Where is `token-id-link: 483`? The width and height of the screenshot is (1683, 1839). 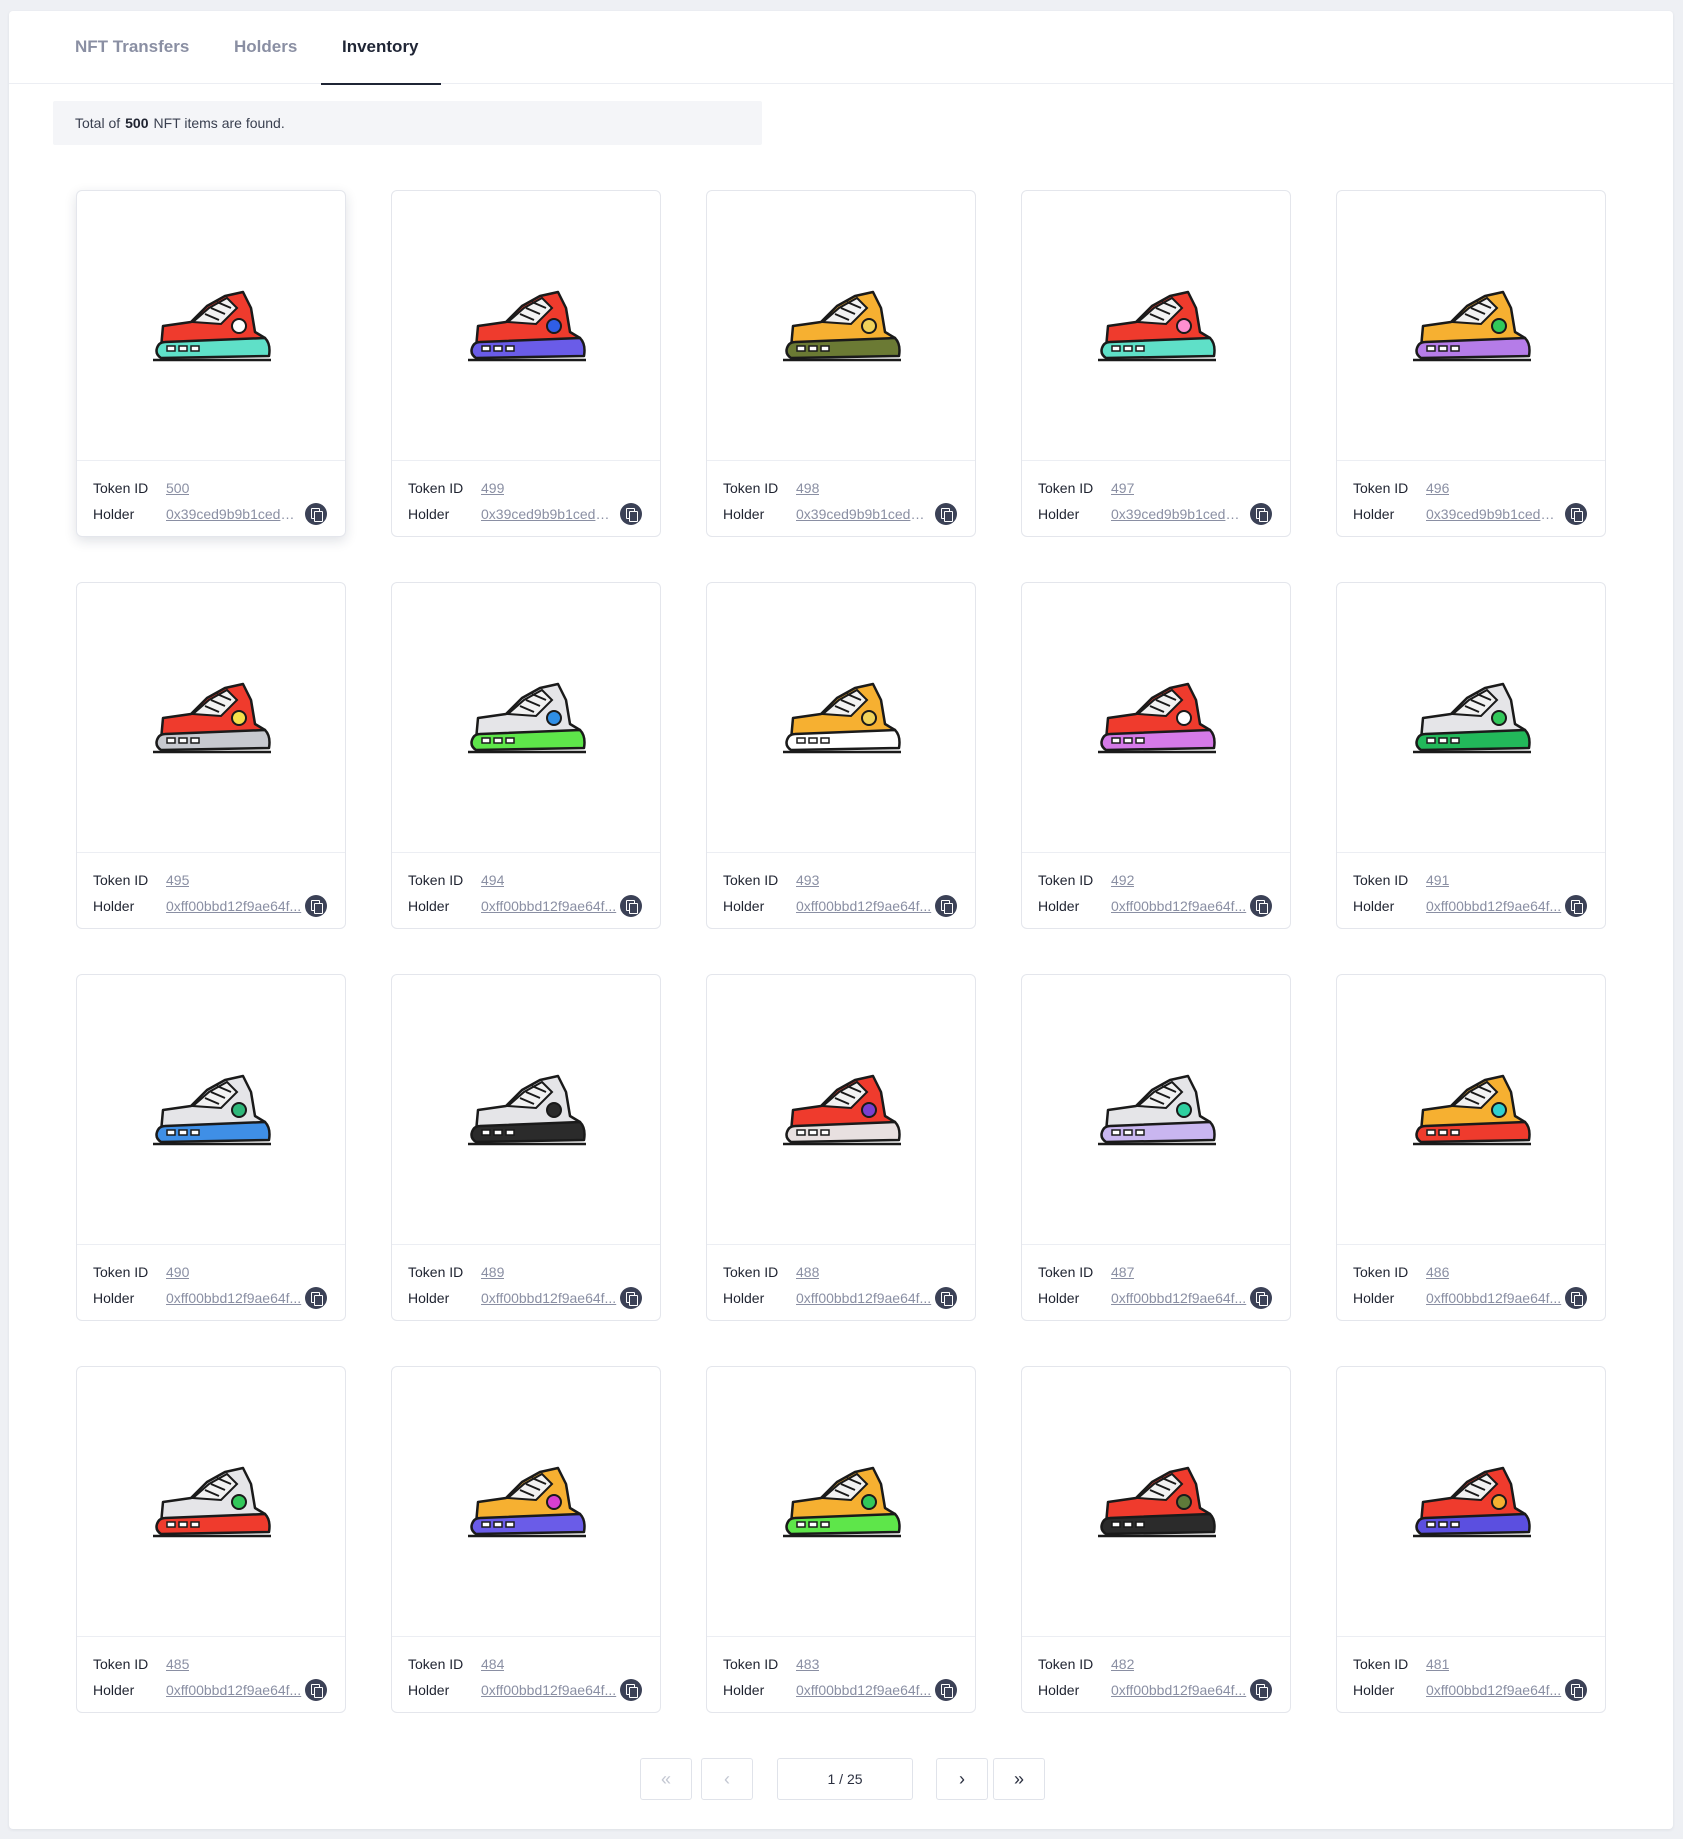
token-id-link: 483 is located at coordinates (807, 1664).